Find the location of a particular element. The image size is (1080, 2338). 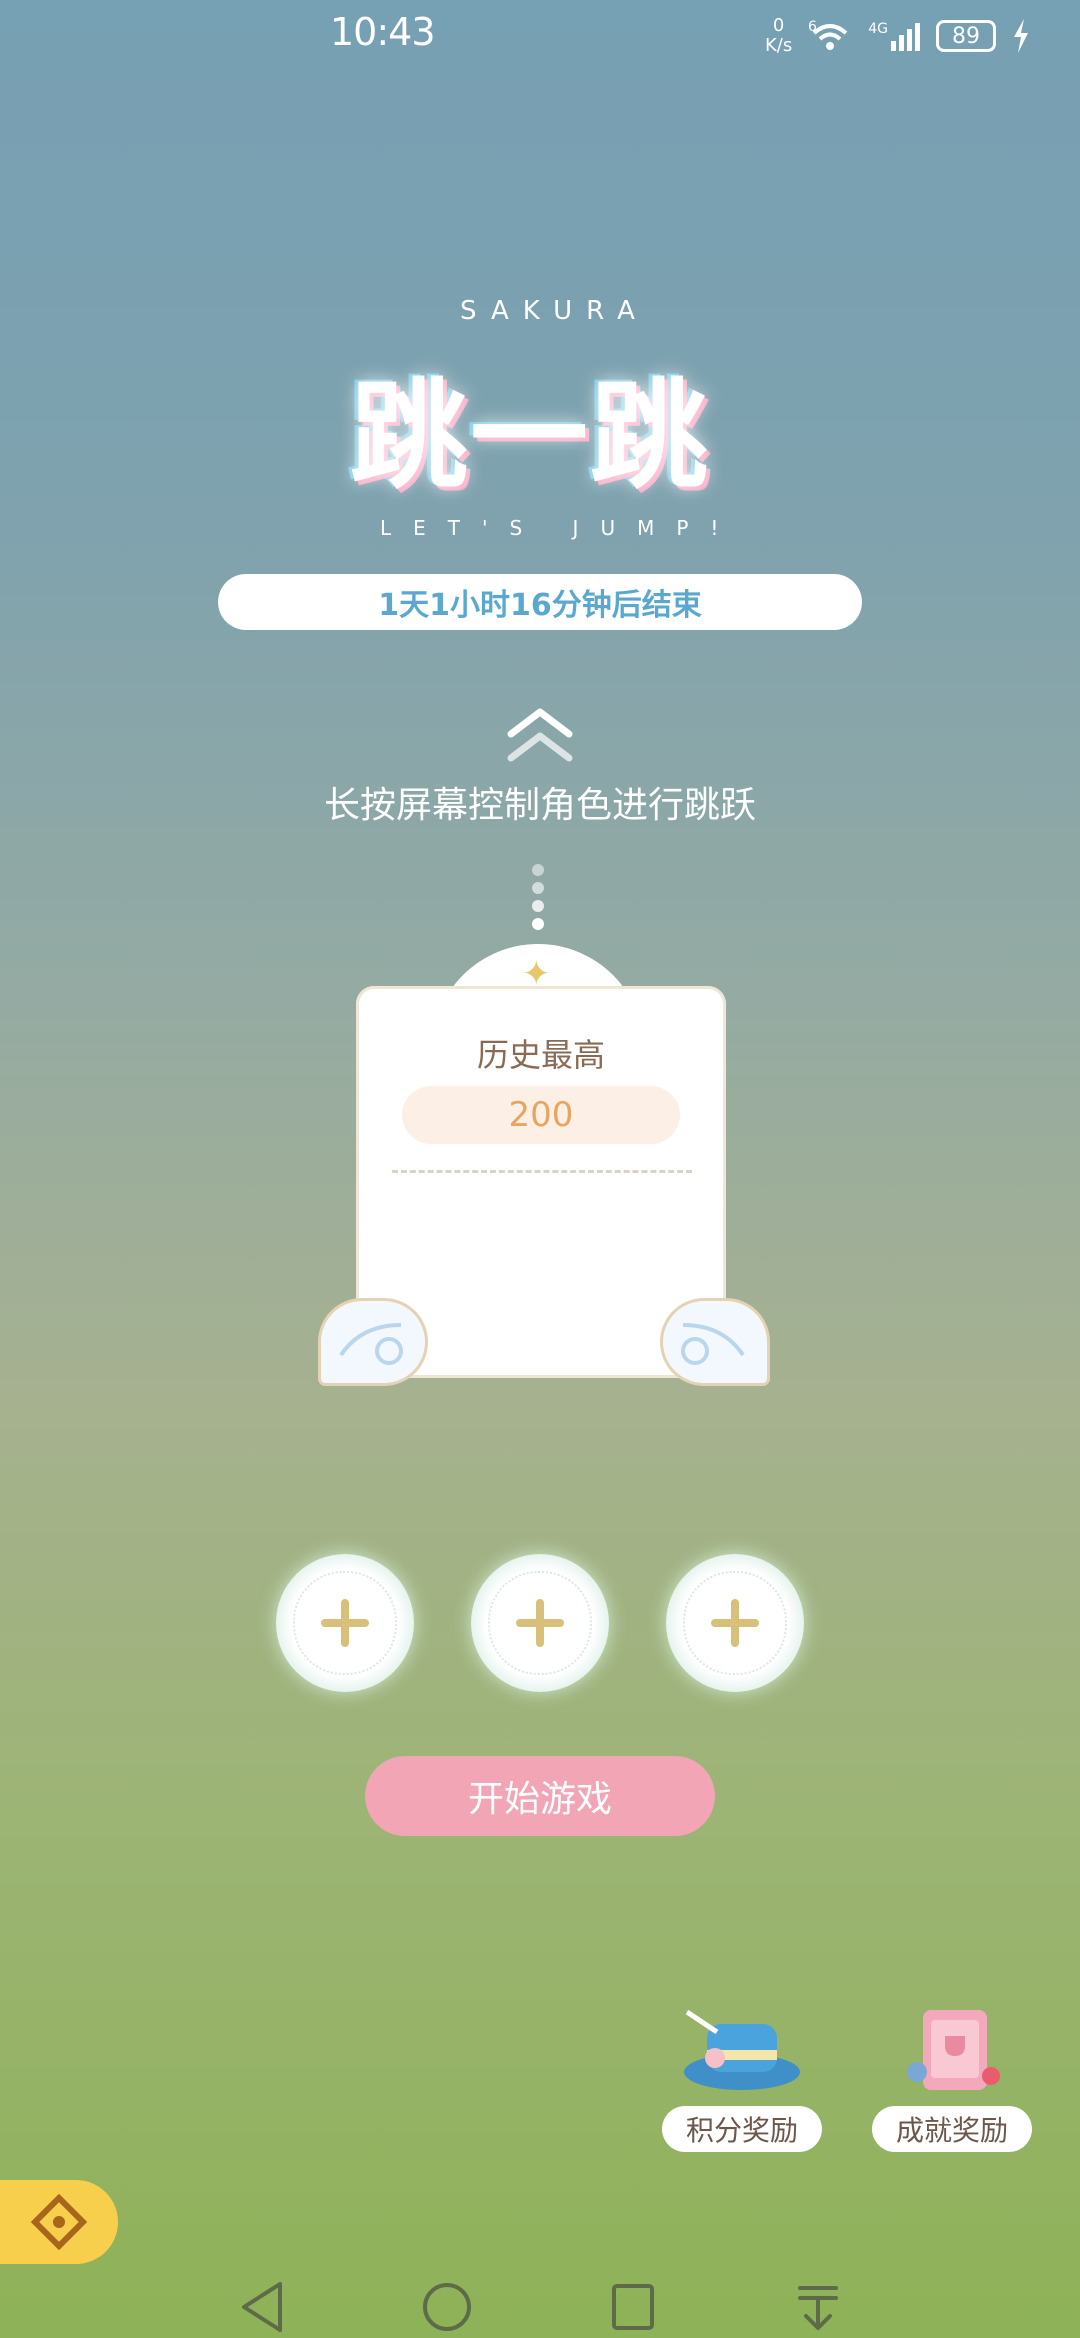

net-speed: 0 K/s is located at coordinates (778, 36).